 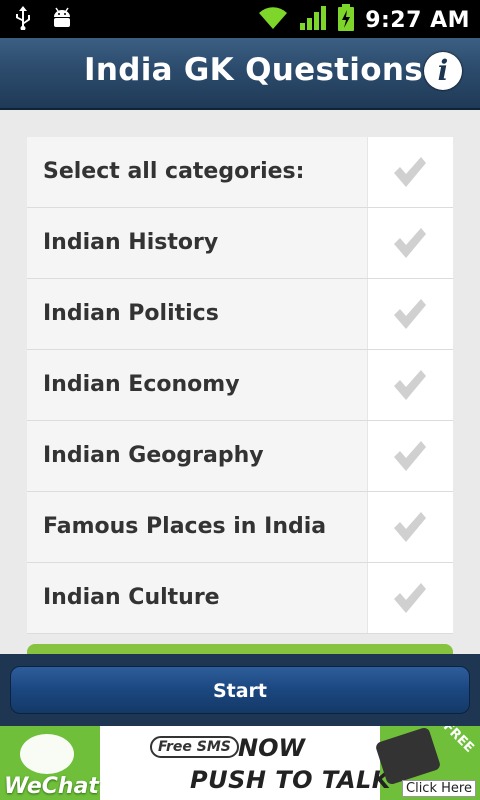 I want to click on category-row: Indian Geography, so click(x=240, y=456).